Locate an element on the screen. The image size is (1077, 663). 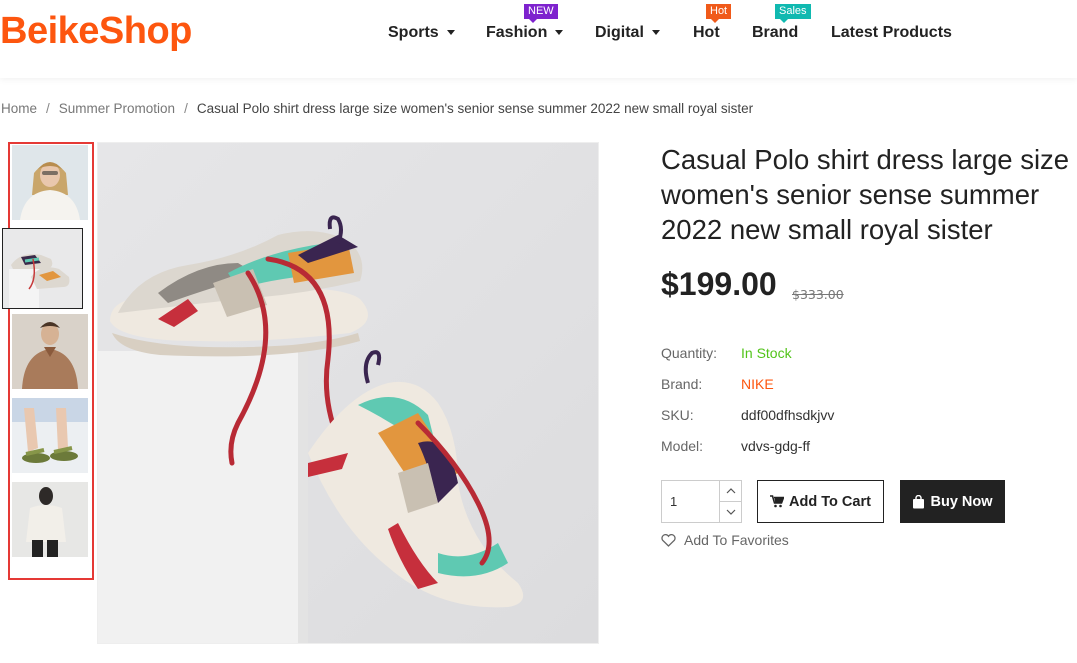
nav-item-latest-products: Latest Products is located at coordinates (891, 33).